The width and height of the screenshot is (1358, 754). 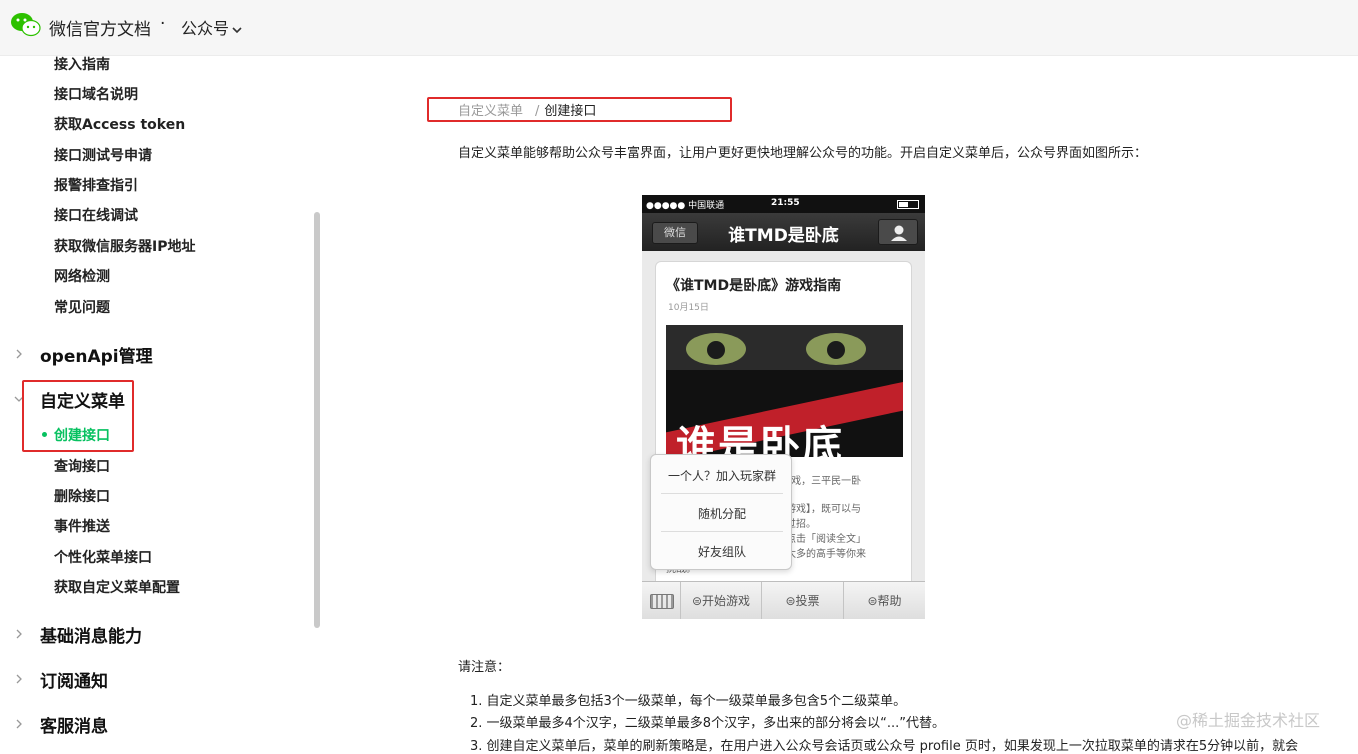 I want to click on submenu-popup: 一个人？加入玩家群 随机分配 好友组队, so click(x=721, y=512).